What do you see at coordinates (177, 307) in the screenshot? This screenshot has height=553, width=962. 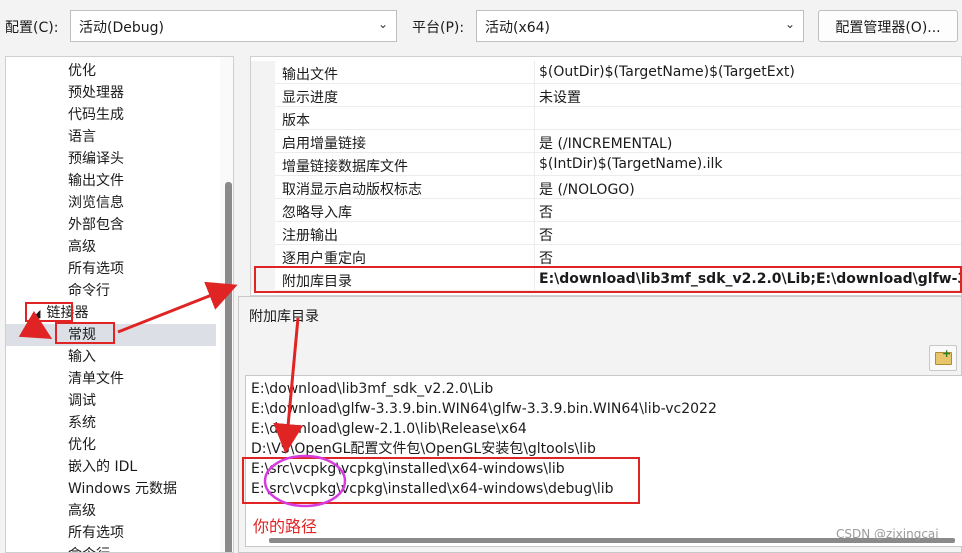 I see `arrow-to-row` at bounding box center [177, 307].